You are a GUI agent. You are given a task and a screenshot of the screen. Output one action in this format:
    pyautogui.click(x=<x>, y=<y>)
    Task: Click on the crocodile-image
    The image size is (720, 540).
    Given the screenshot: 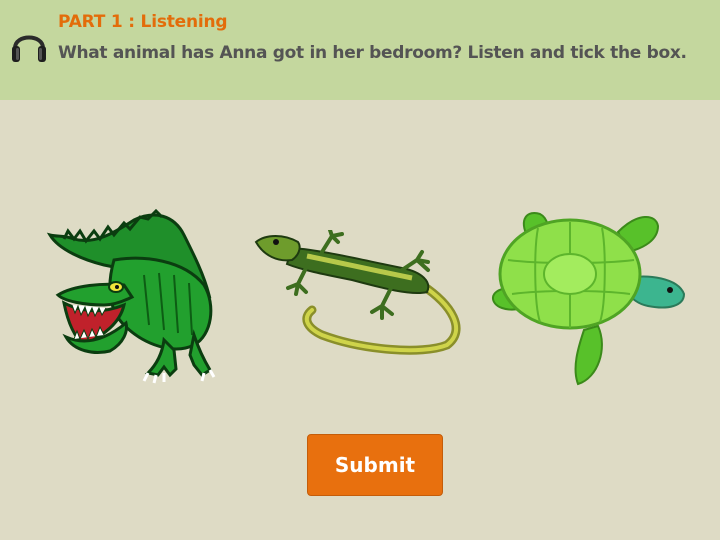 What is the action you would take?
    pyautogui.click(x=131, y=295)
    